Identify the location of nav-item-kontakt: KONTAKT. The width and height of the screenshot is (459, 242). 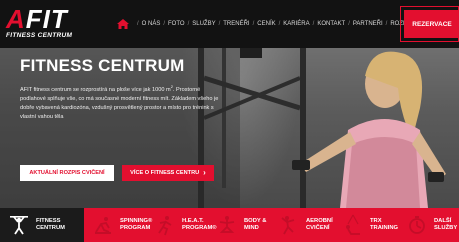
(331, 24).